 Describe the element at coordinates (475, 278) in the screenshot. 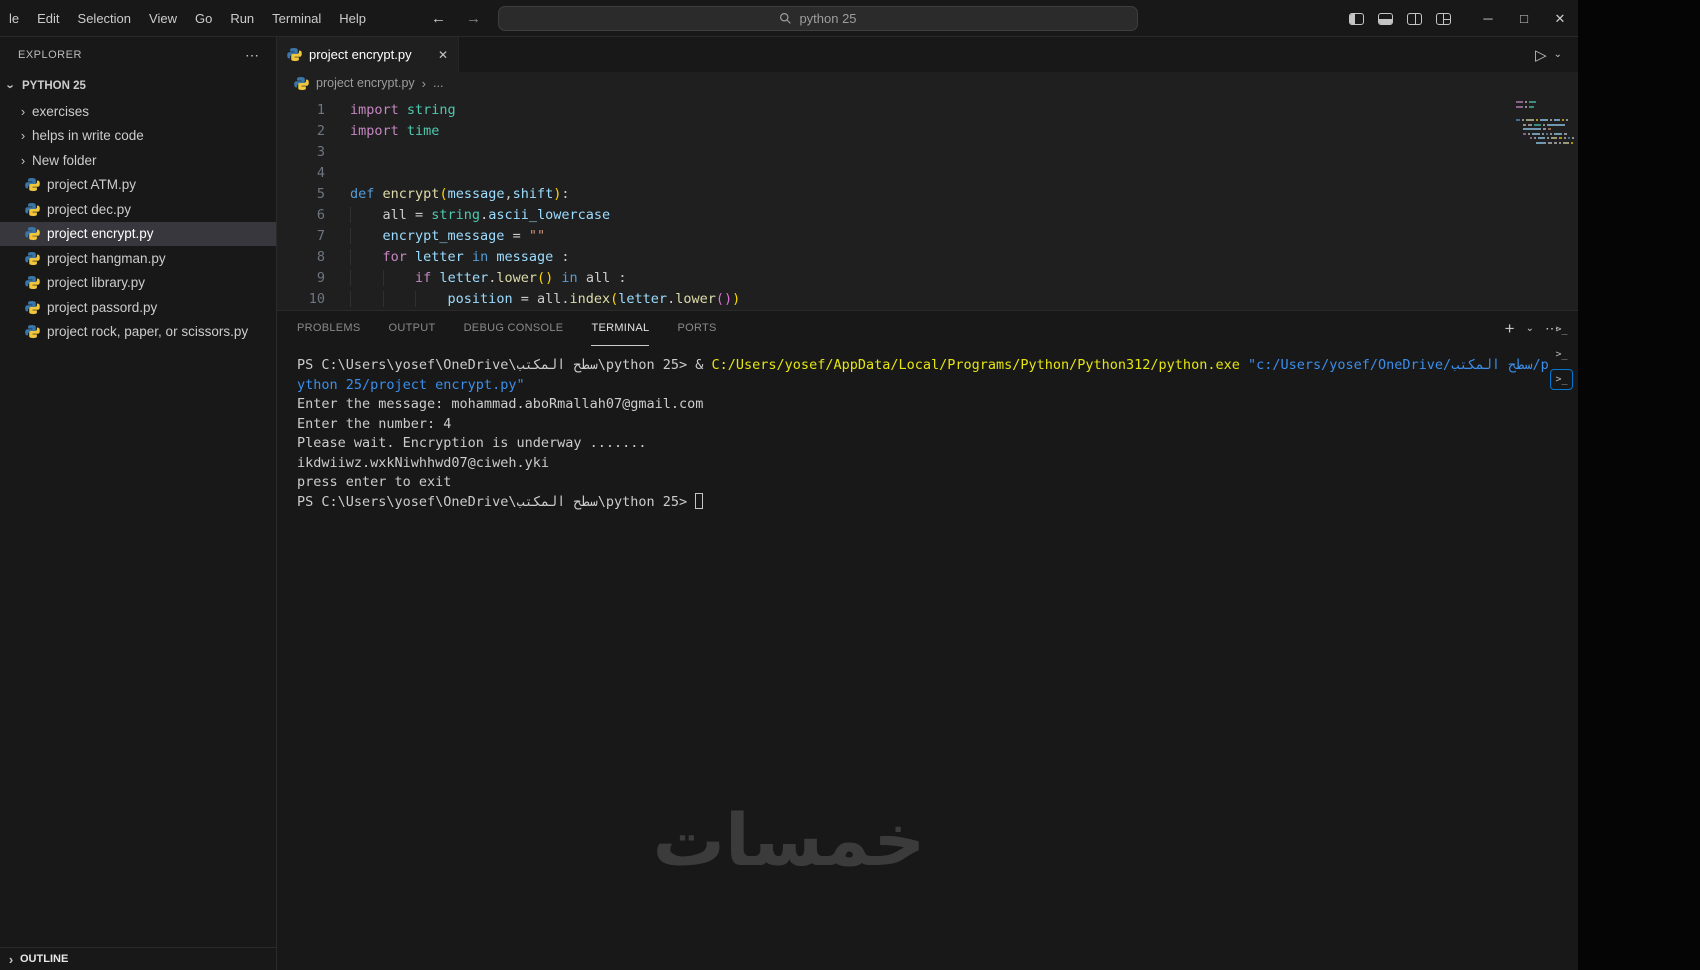

I see `code-text: if letter.lower() in all :` at that location.